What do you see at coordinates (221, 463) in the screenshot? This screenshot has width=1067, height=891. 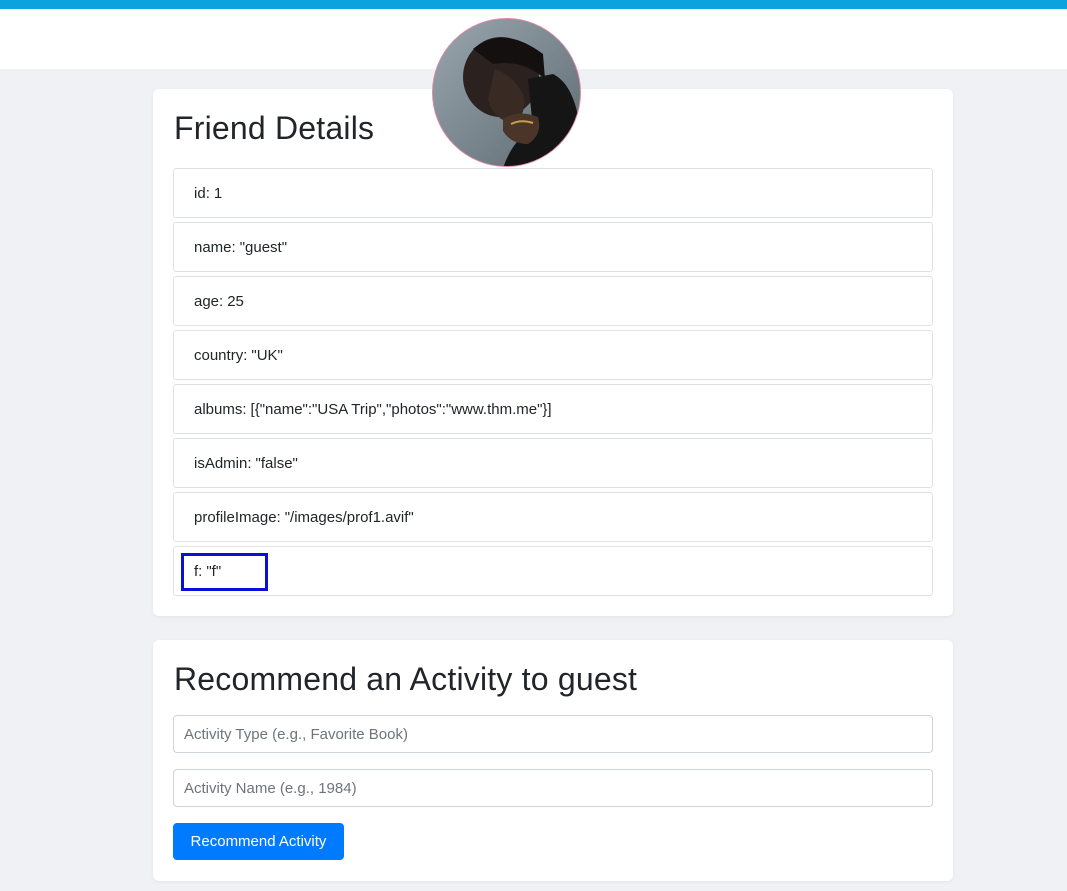 I see `field-key: isAdmin` at bounding box center [221, 463].